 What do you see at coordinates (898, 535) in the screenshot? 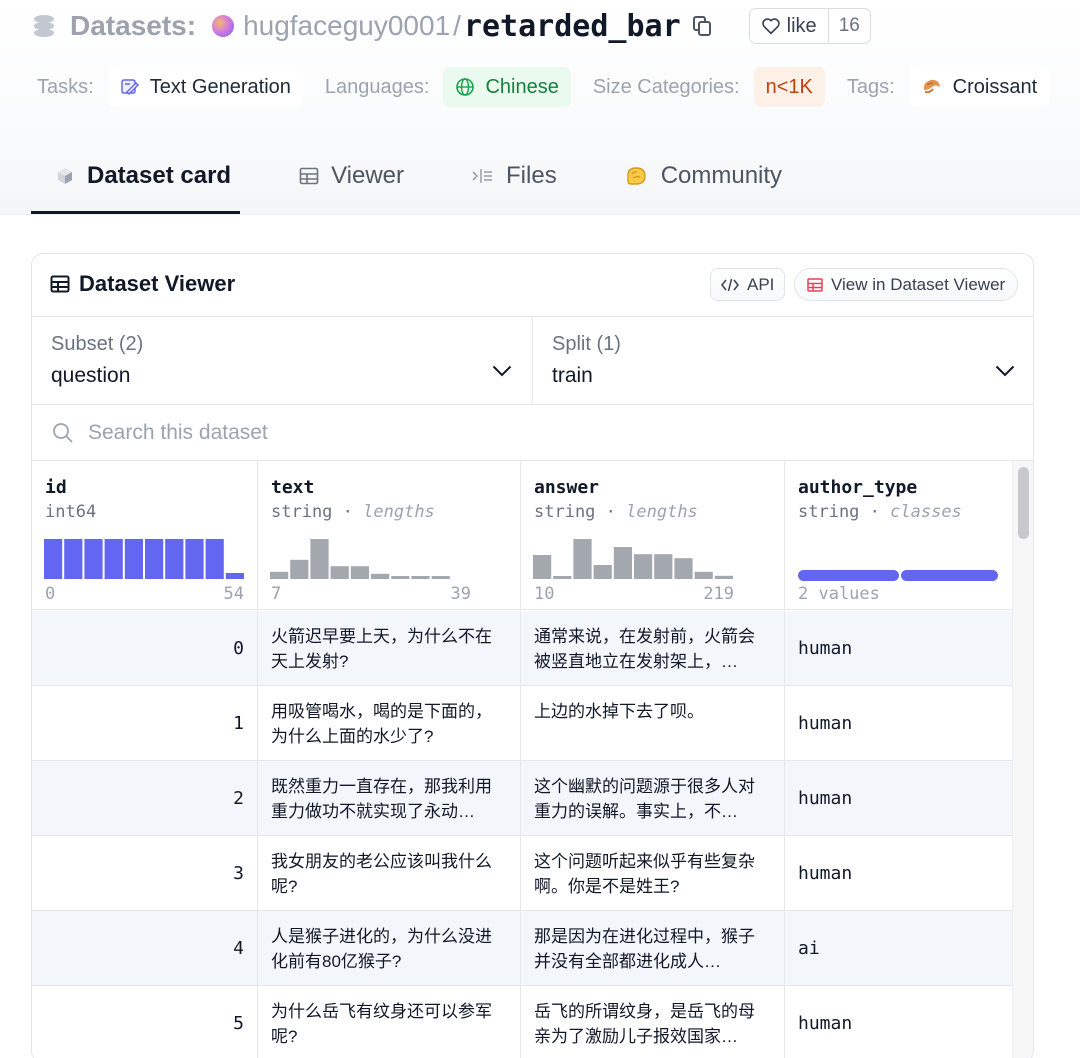
I see `column-header-author-type: author_type string · classes 2 values` at bounding box center [898, 535].